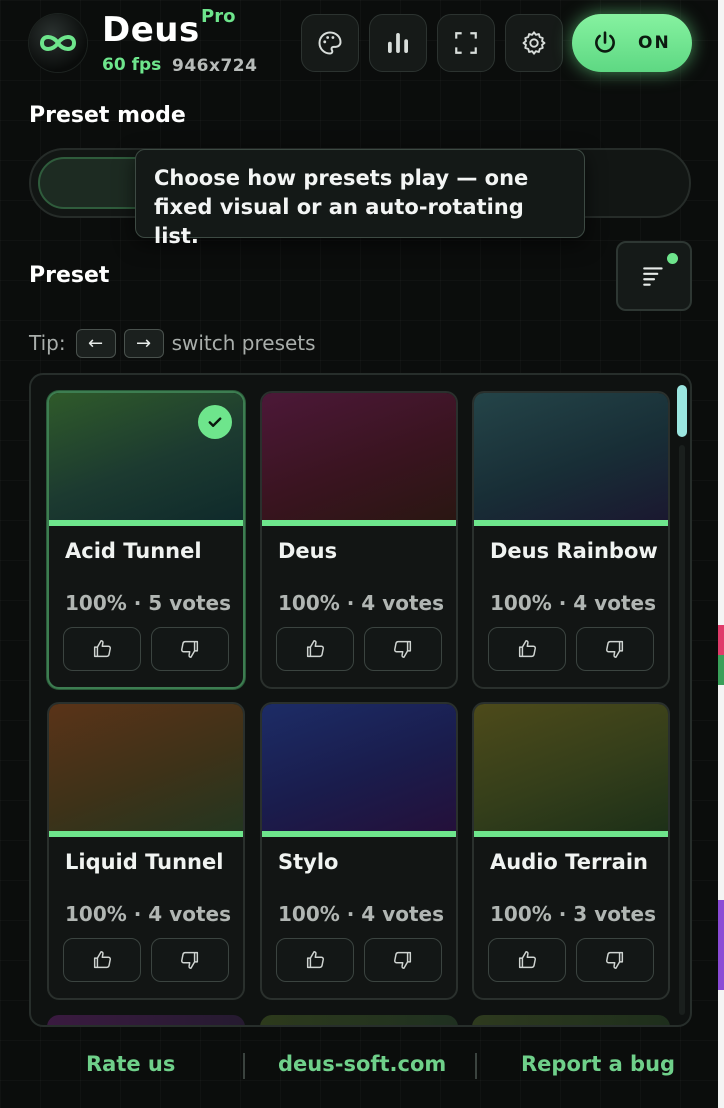  What do you see at coordinates (47, 343) in the screenshot?
I see `tip-label: Tip:` at bounding box center [47, 343].